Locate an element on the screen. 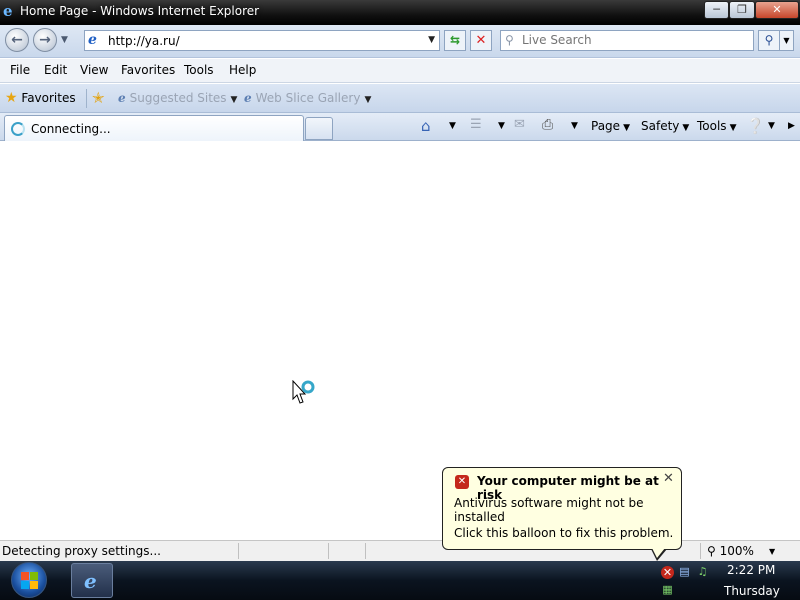 This screenshot has width=800, height=600. clock-time: 2:22 PM is located at coordinates (751, 570).